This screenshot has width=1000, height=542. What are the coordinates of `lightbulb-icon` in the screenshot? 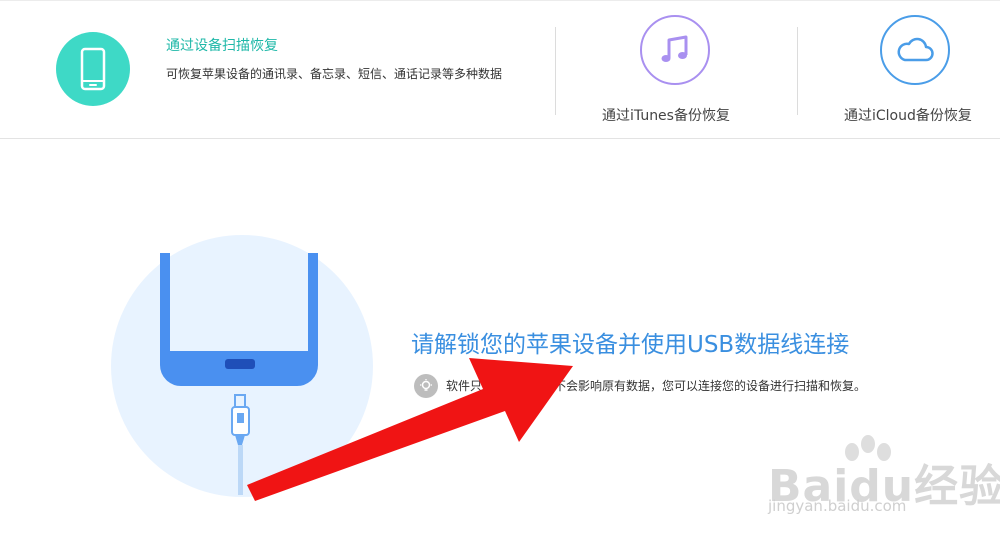 It's located at (426, 386).